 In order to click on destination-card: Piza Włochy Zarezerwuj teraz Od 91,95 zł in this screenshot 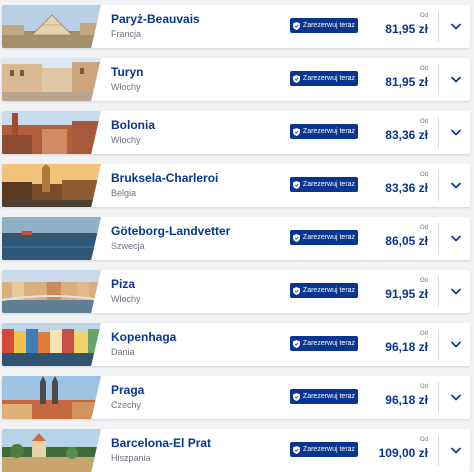, I will do `click(236, 291)`.